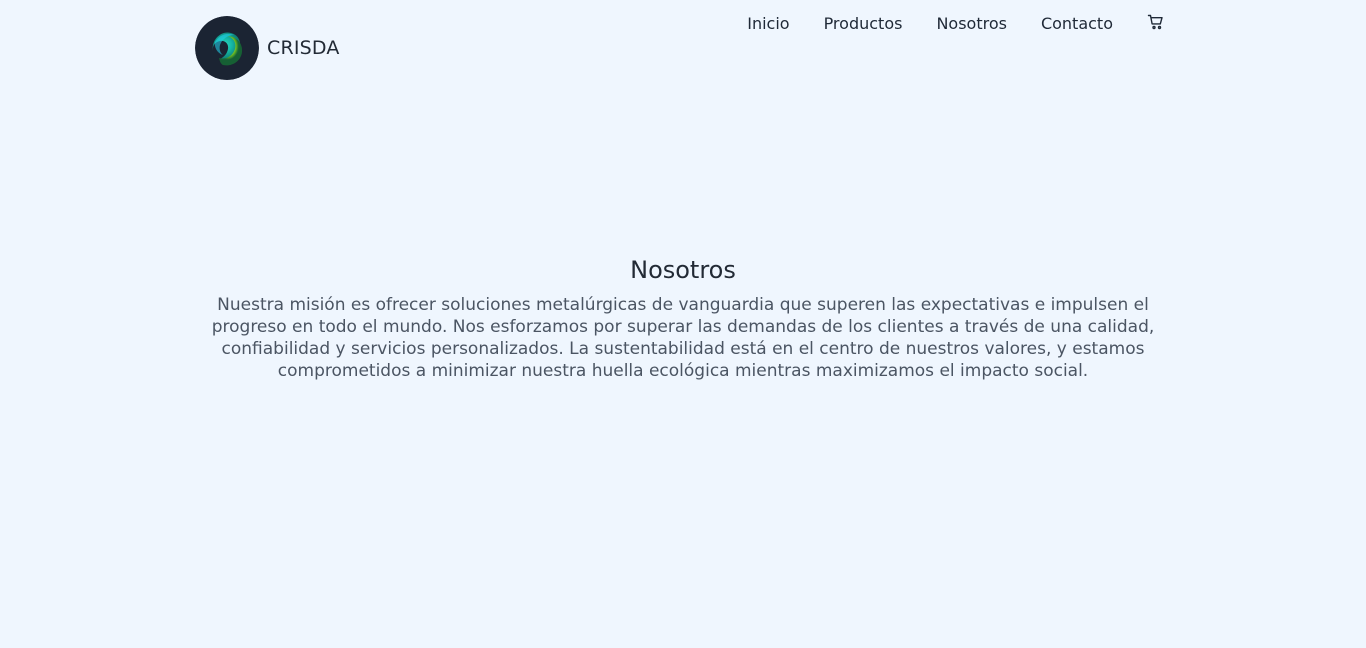 This screenshot has height=648, width=1366. Describe the element at coordinates (971, 23) in the screenshot. I see `nav-link-nosotros: Nosotros` at that location.